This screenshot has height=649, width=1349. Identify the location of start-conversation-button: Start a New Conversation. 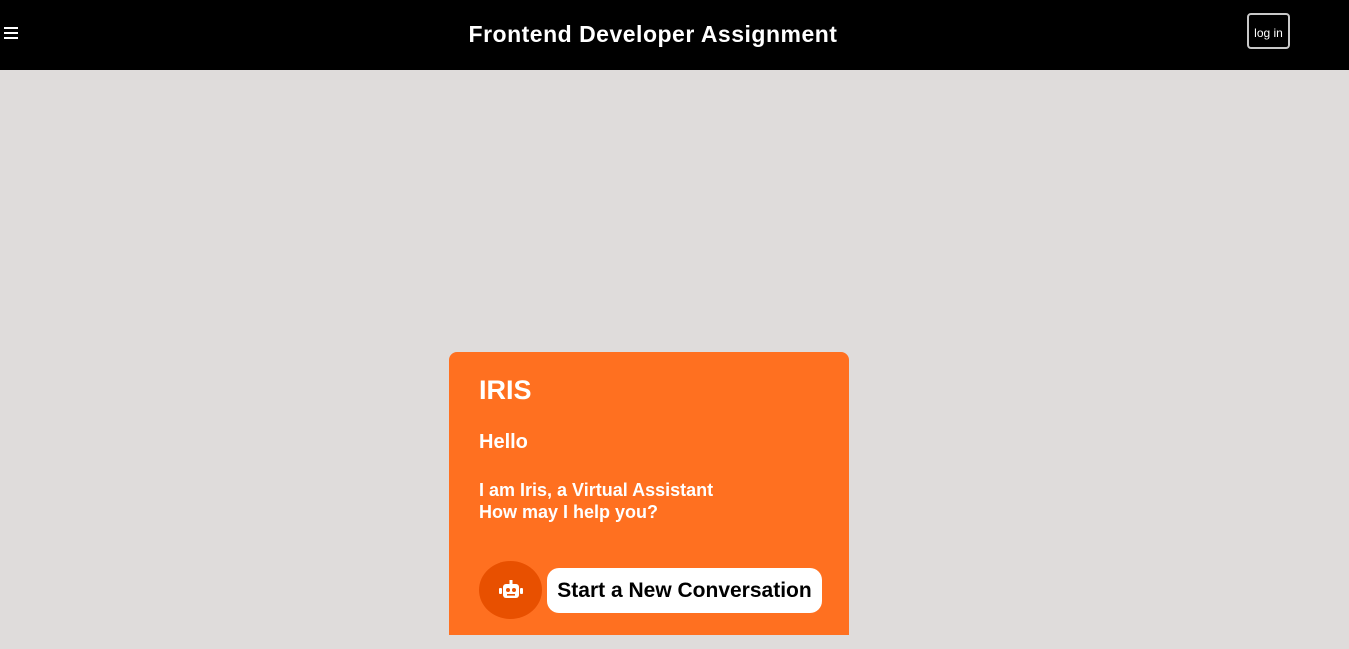
(684, 590).